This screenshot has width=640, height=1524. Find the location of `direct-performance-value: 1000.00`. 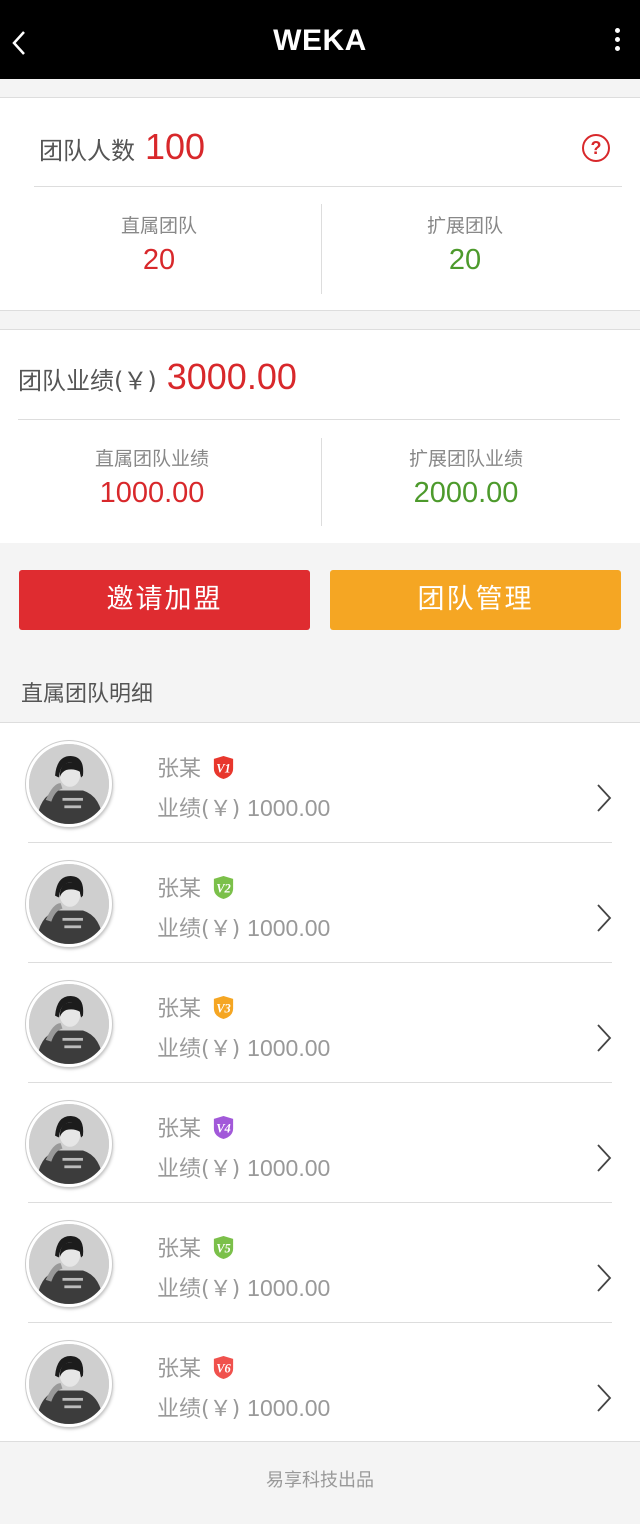

direct-performance-value: 1000.00 is located at coordinates (152, 493).